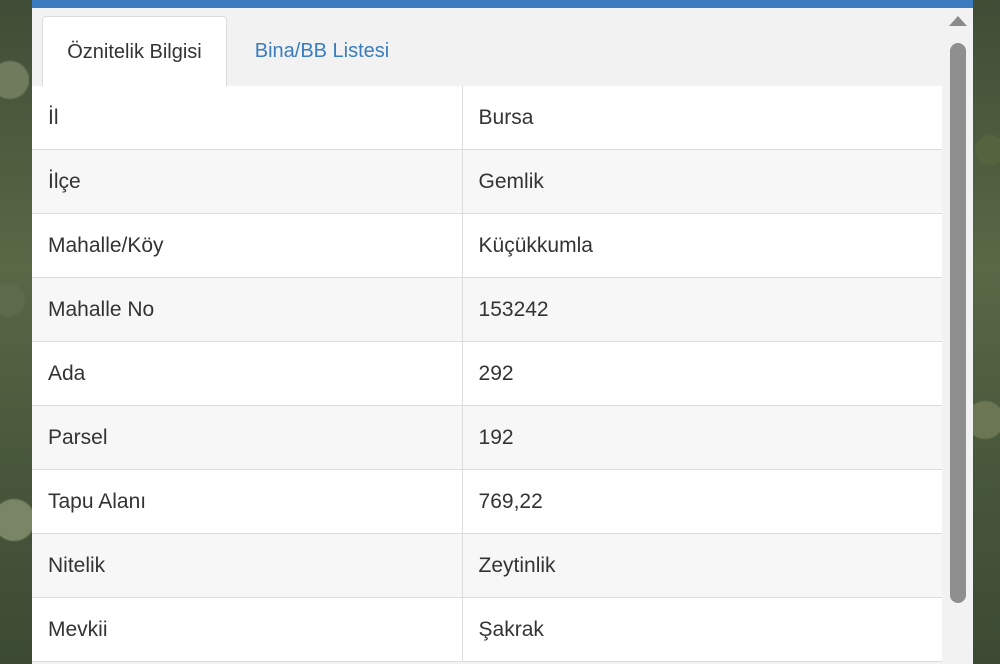 This screenshot has height=664, width=1000. Describe the element at coordinates (510, 501) in the screenshot. I see `attribute-value: 769,22` at that location.